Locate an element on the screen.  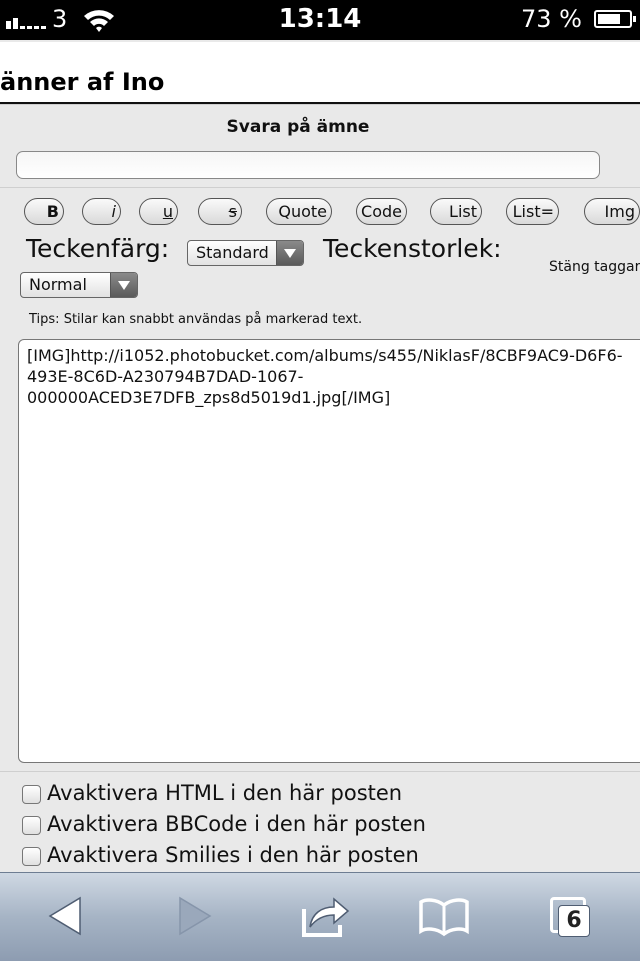
browser-toolbar: 6 is located at coordinates (320, 916).